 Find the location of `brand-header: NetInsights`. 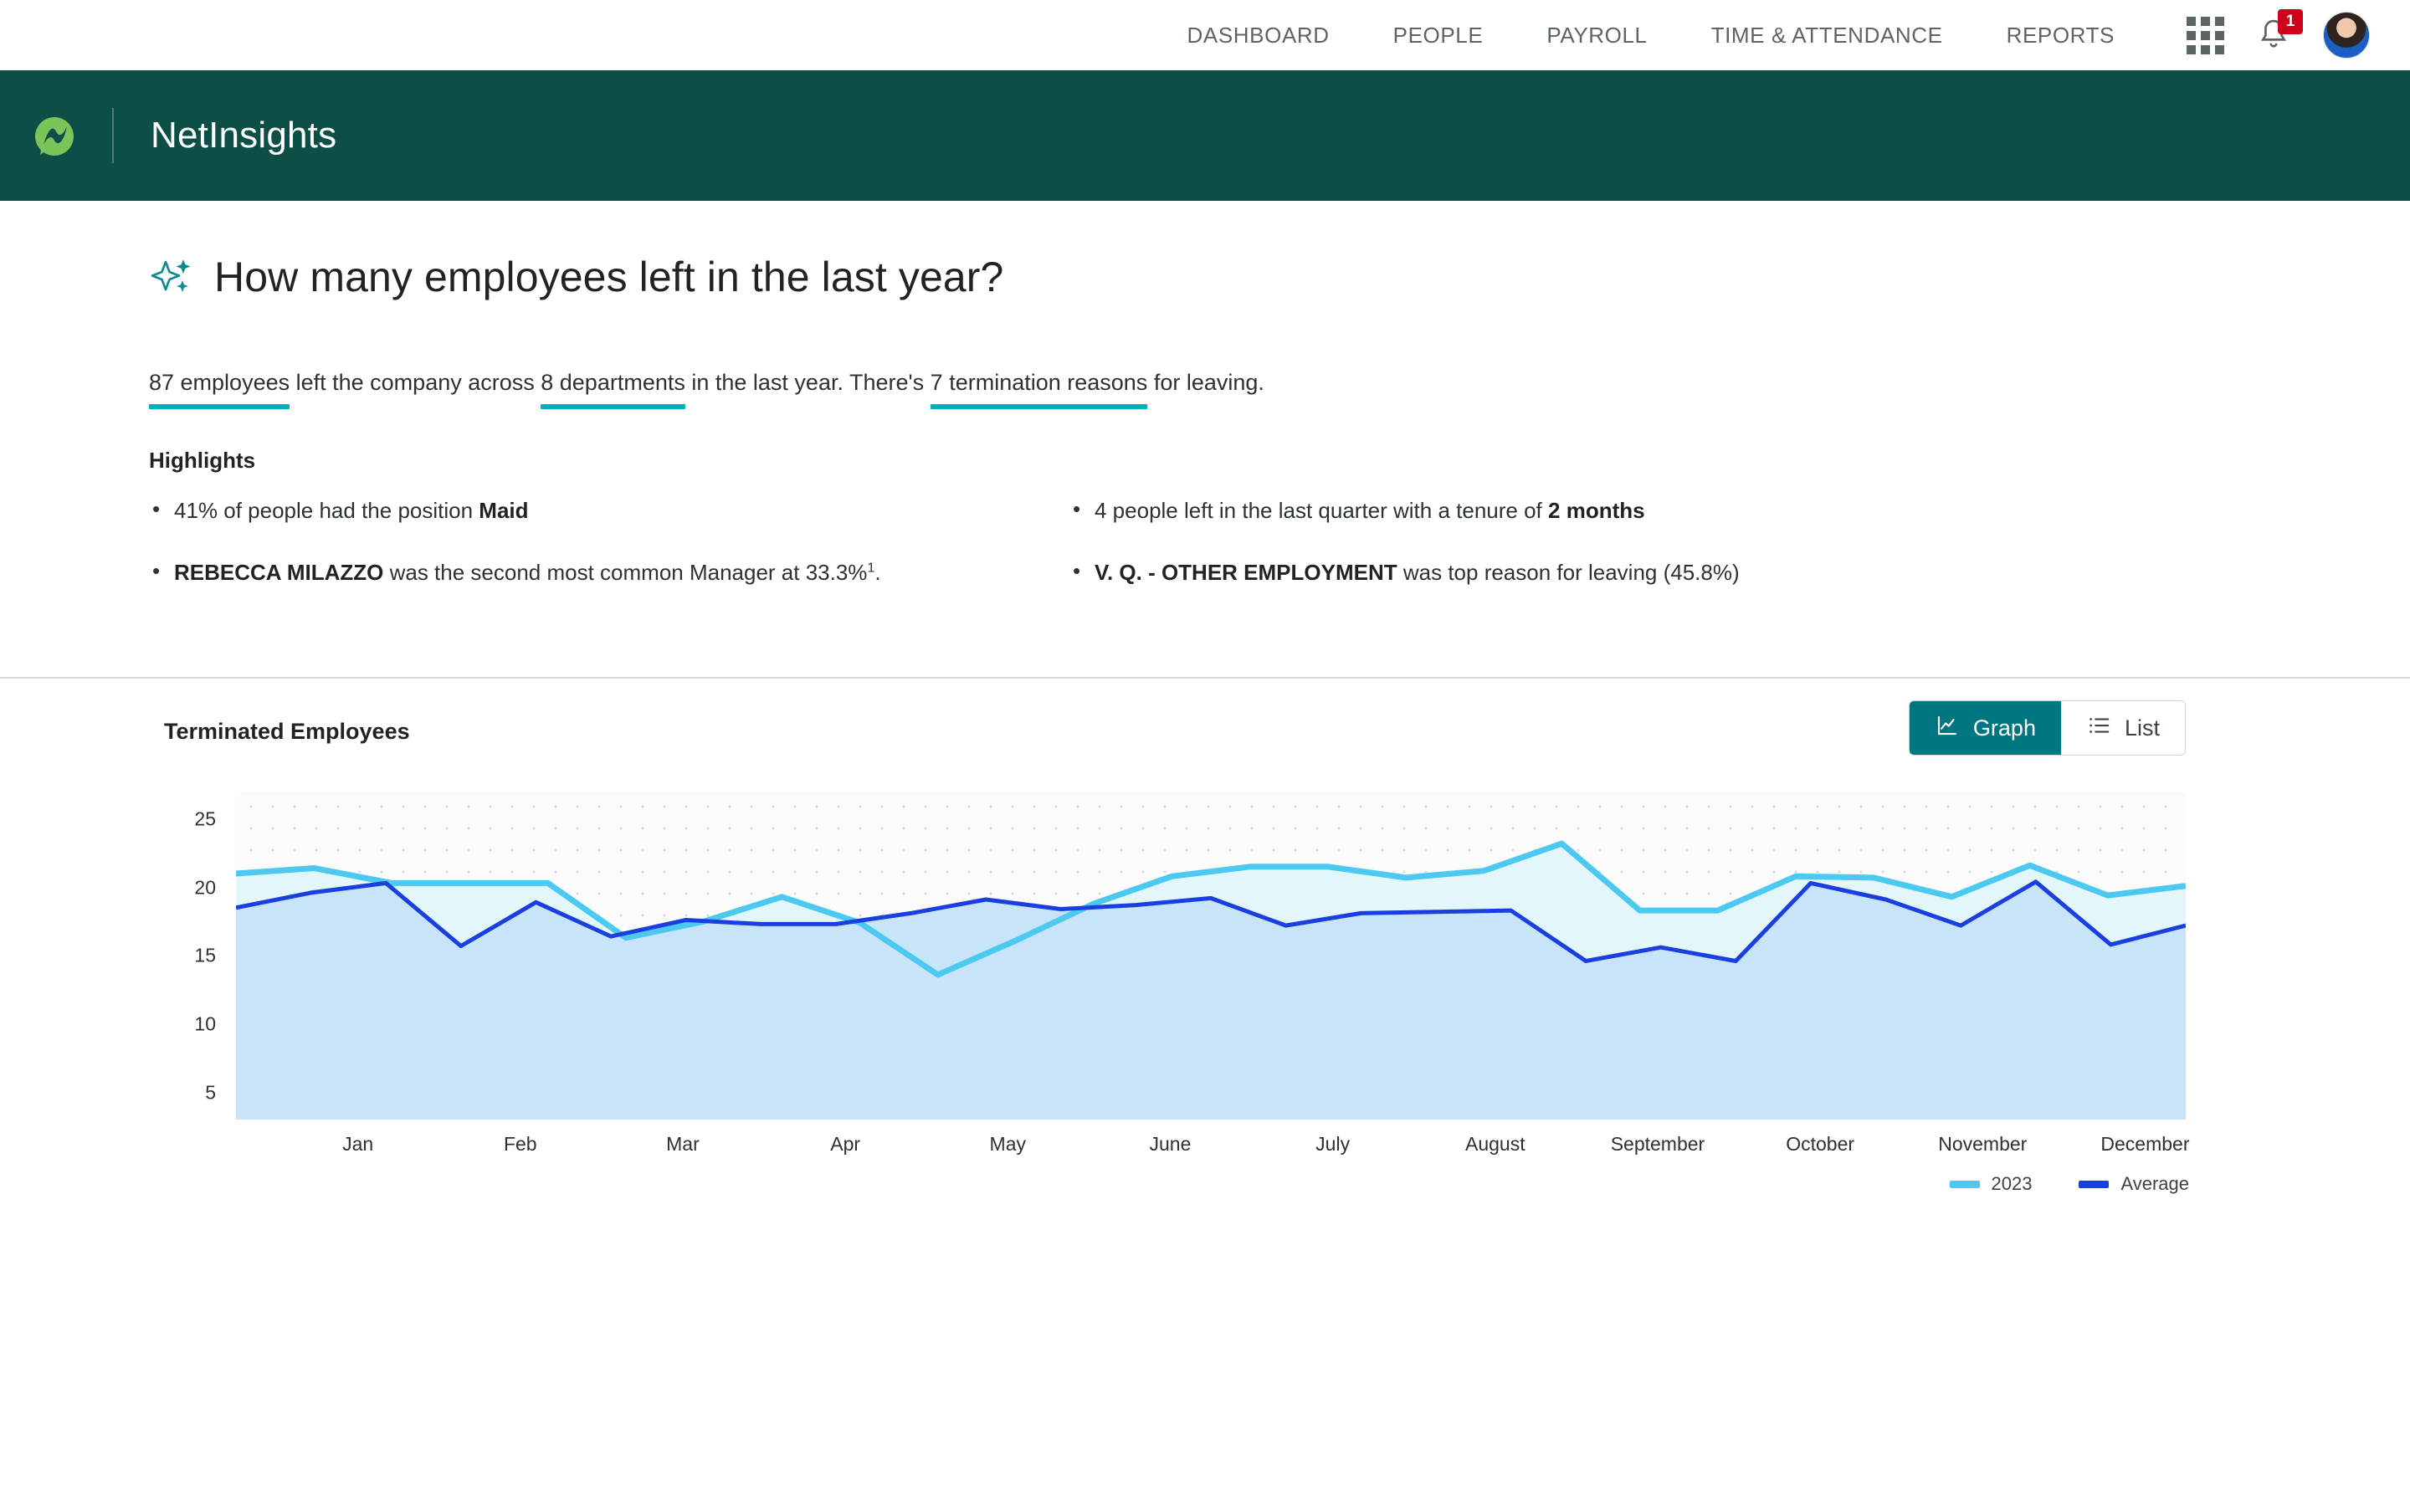

brand-header: NetInsights is located at coordinates (1205, 135).